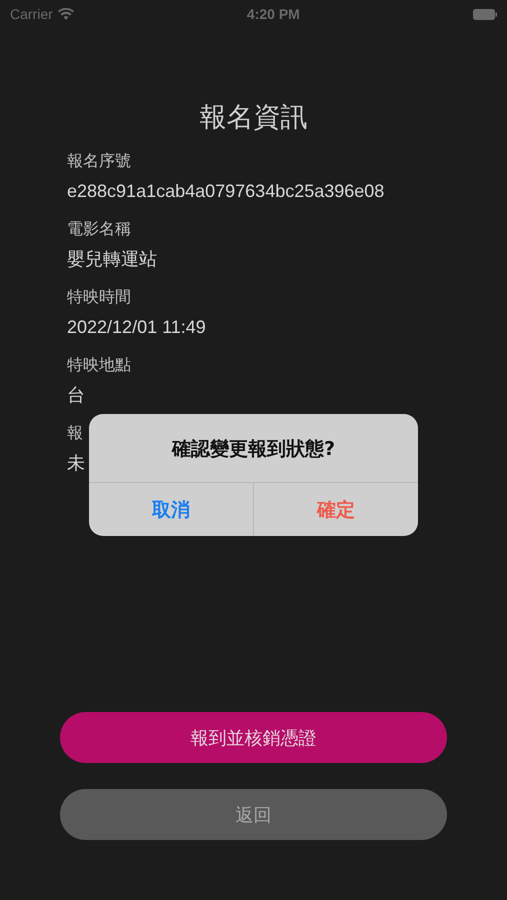 The image size is (507, 900). I want to click on cancel-button: 取消, so click(171, 509).